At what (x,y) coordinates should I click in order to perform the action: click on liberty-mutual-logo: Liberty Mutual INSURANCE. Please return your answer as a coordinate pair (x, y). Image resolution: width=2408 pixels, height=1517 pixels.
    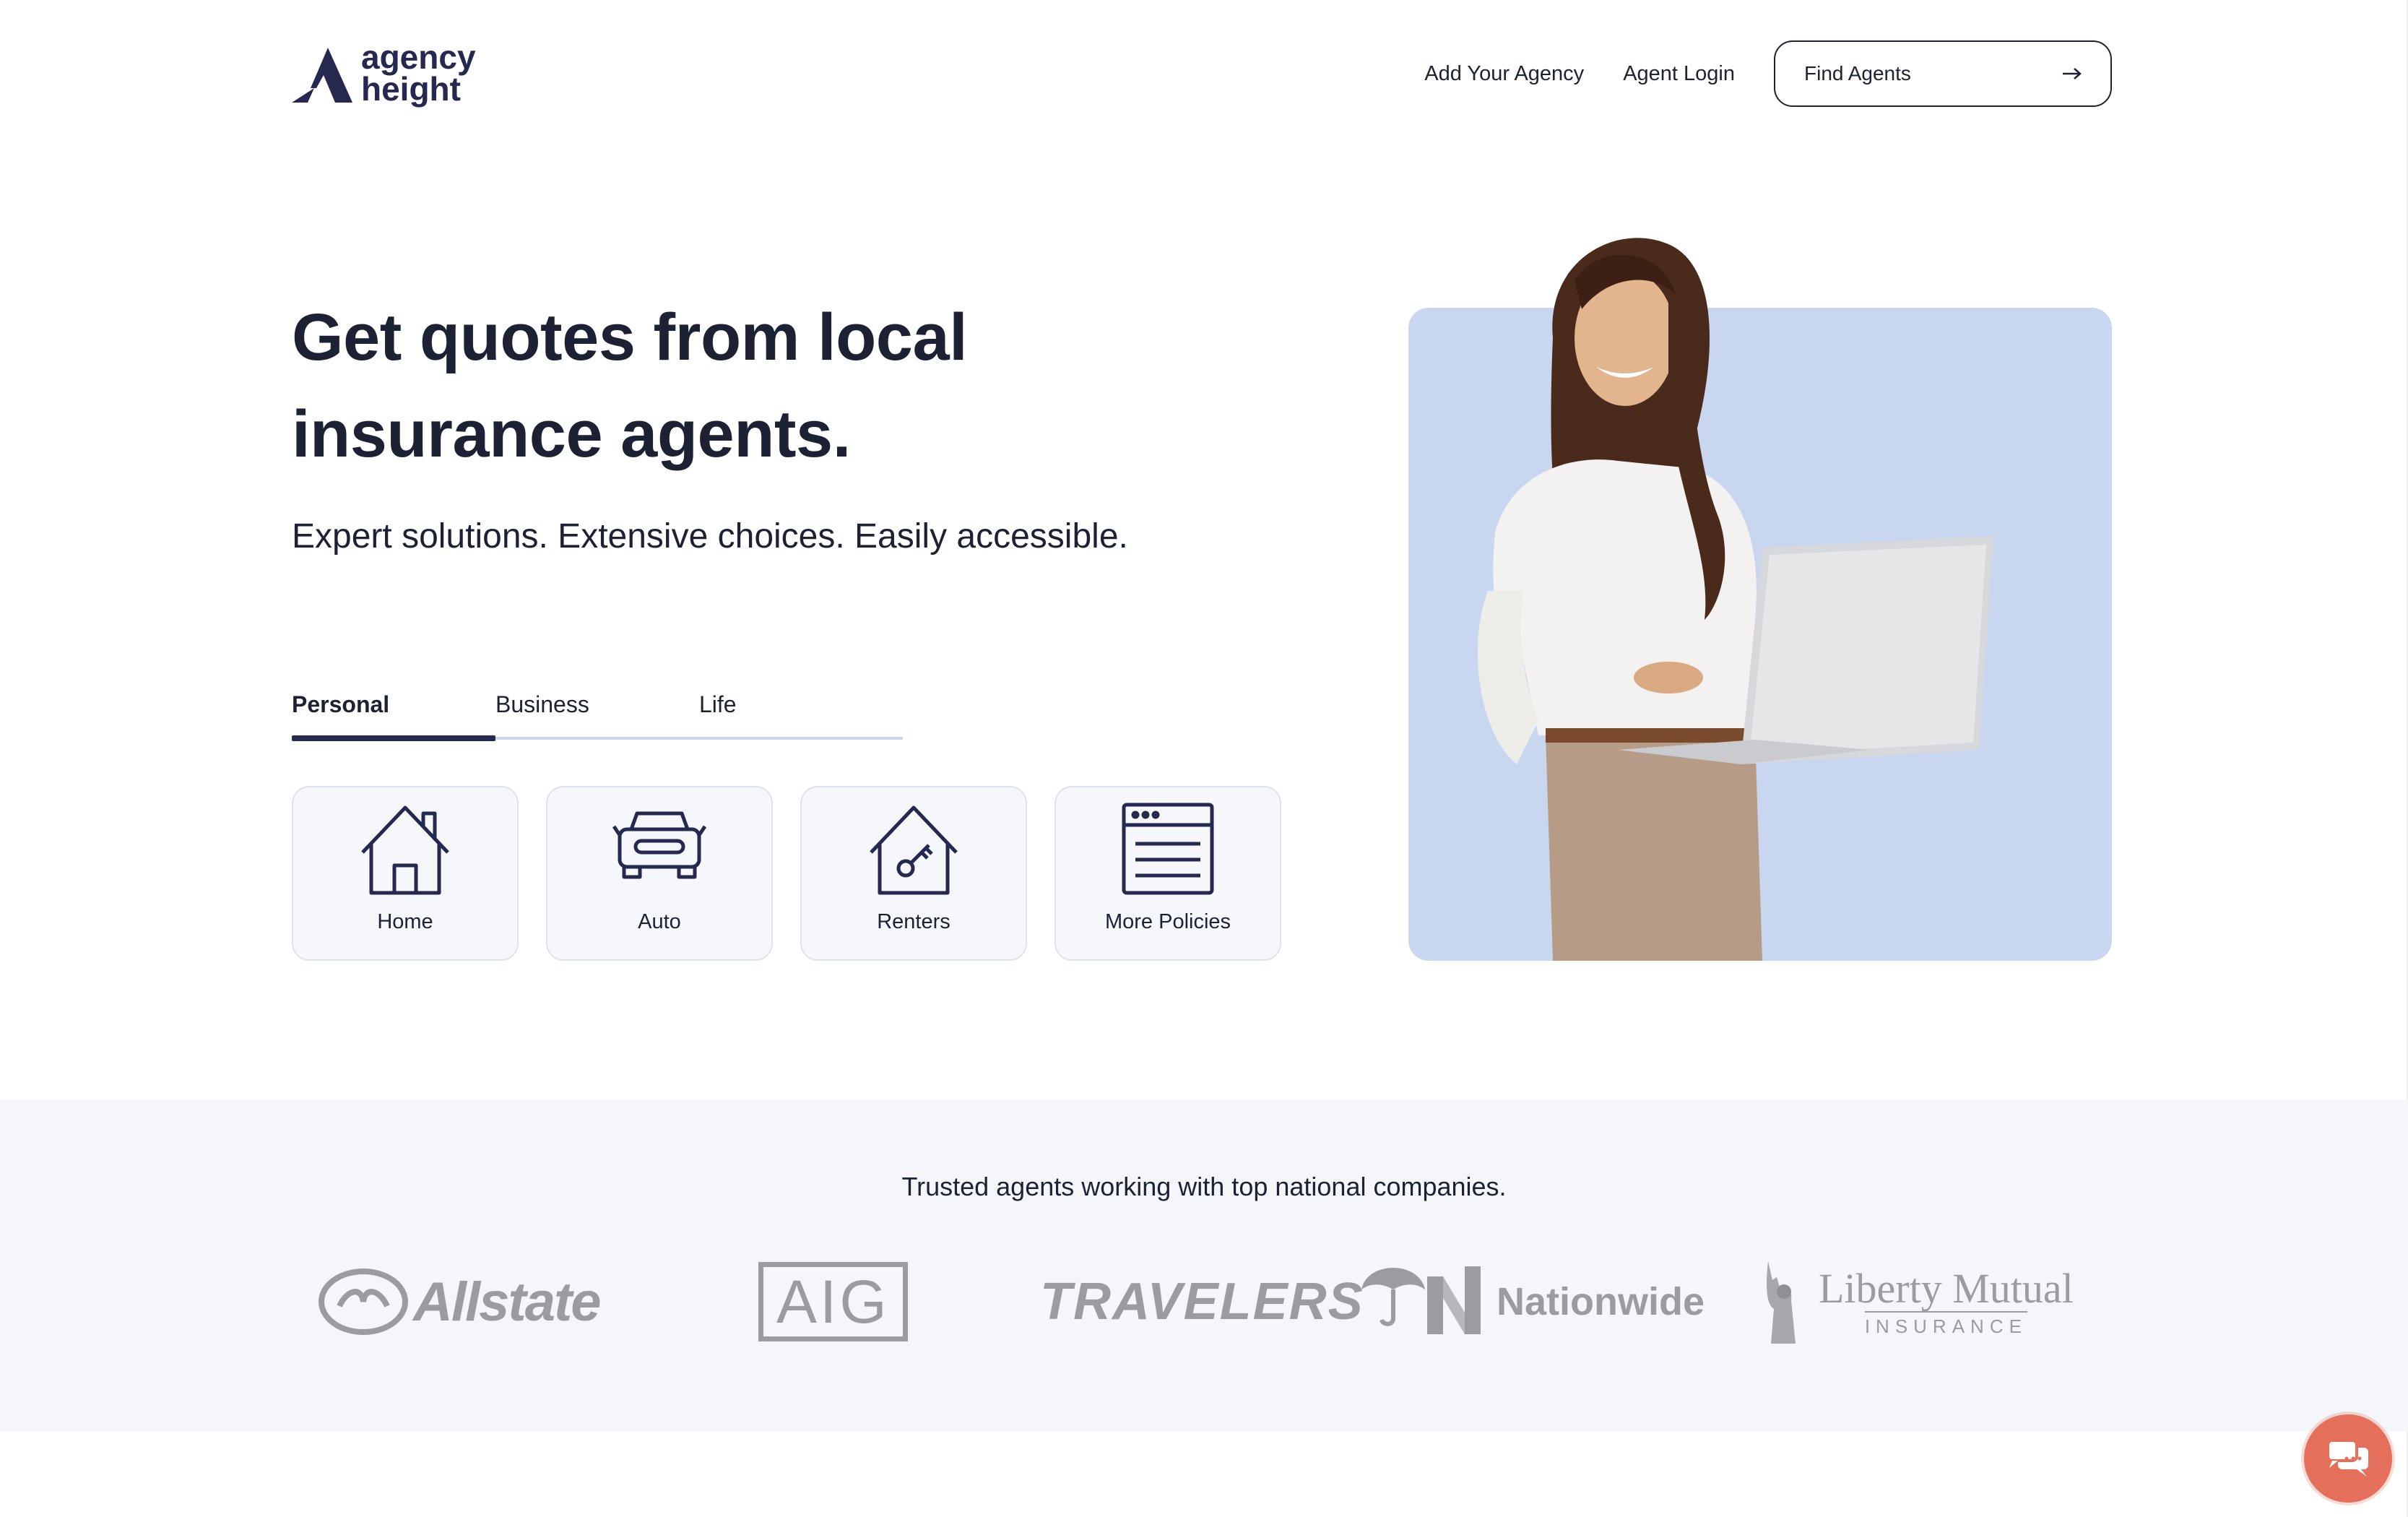
    Looking at the image, I should click on (1914, 1301).